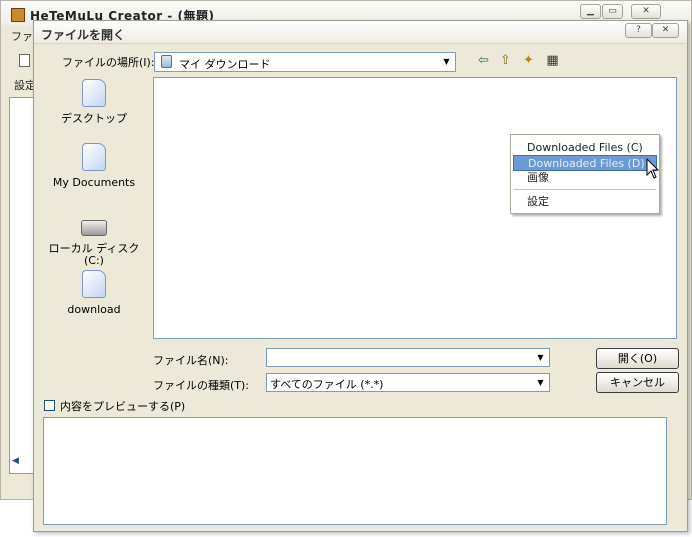 The image size is (692, 537). What do you see at coordinates (22, 36) in the screenshot?
I see `background-menu-item: ファ` at bounding box center [22, 36].